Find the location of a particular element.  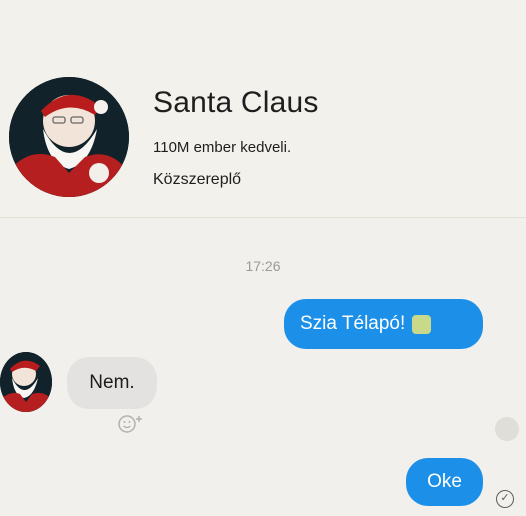

seen-avatar-icon is located at coordinates (507, 429).